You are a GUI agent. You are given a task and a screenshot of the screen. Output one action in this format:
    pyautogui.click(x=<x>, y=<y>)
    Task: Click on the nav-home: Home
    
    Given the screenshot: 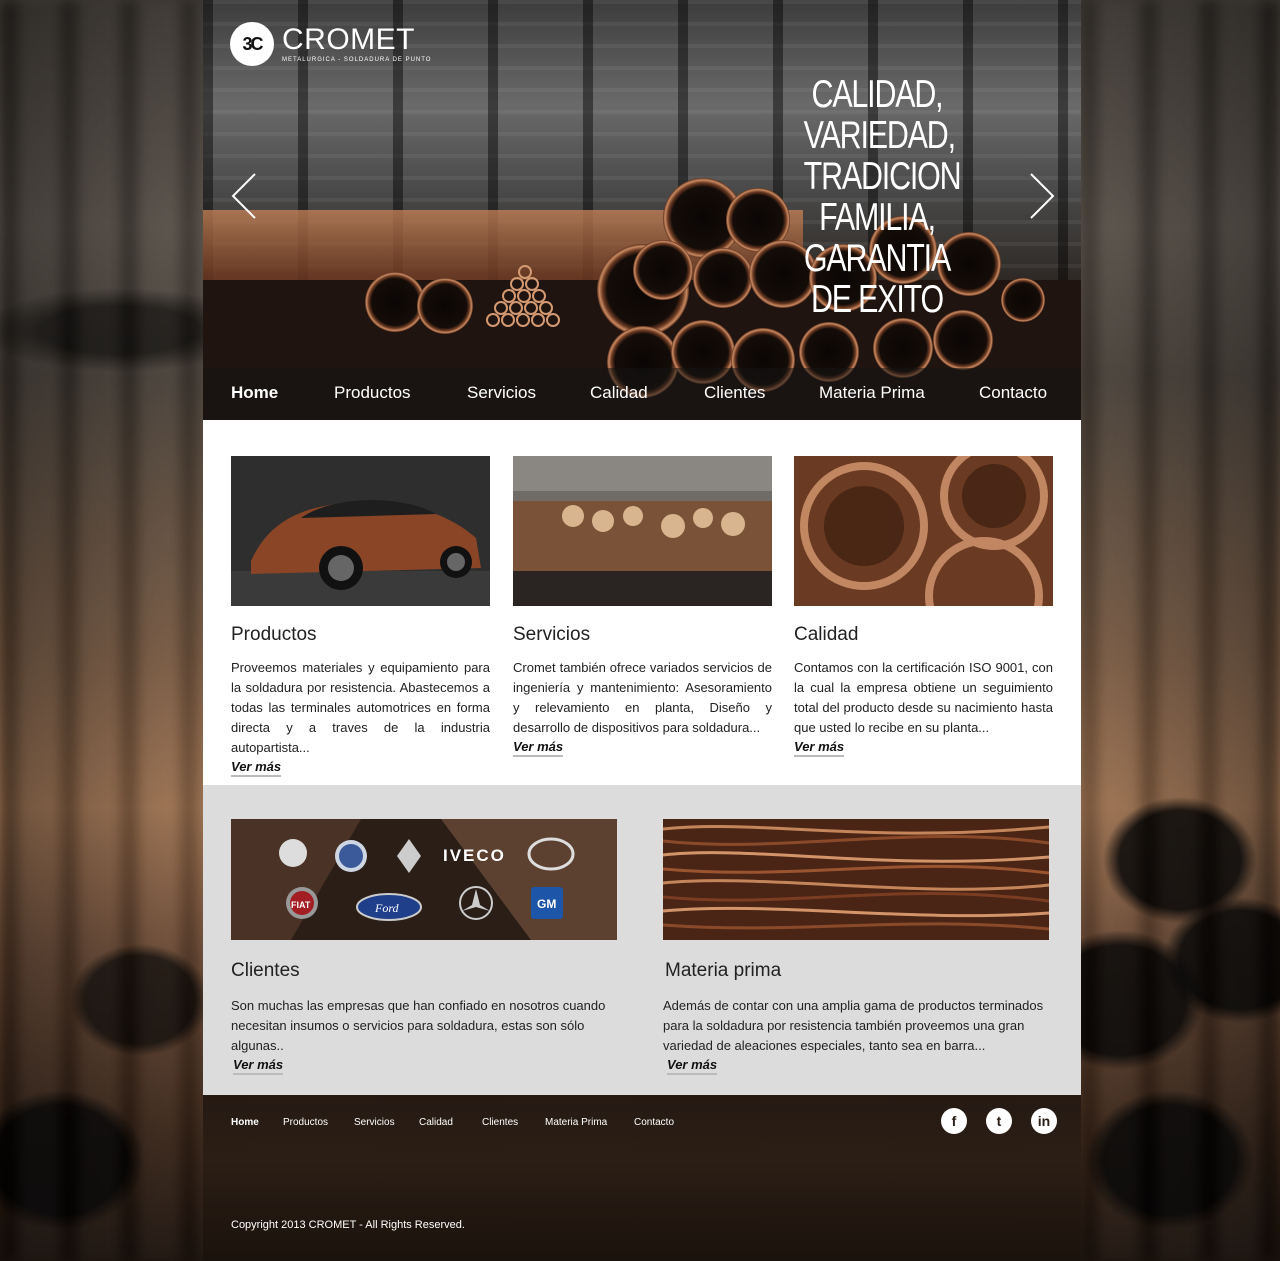 What is the action you would take?
    pyautogui.click(x=254, y=393)
    